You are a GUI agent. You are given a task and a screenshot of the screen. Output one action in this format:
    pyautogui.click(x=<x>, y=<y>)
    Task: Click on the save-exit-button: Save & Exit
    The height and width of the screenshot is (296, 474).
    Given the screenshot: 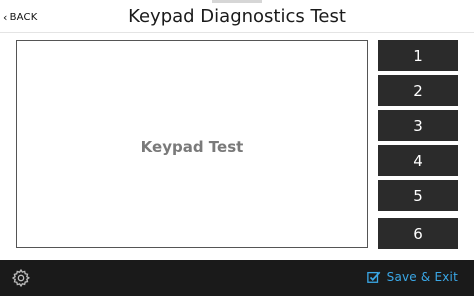 What is the action you would take?
    pyautogui.click(x=412, y=277)
    